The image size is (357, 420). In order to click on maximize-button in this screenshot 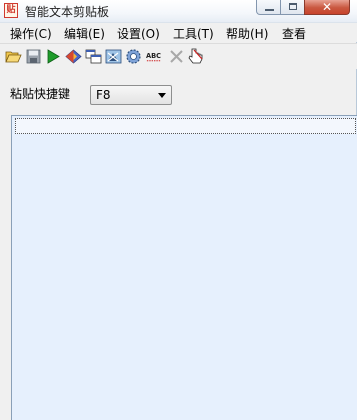, I will do `click(292, 7)`.